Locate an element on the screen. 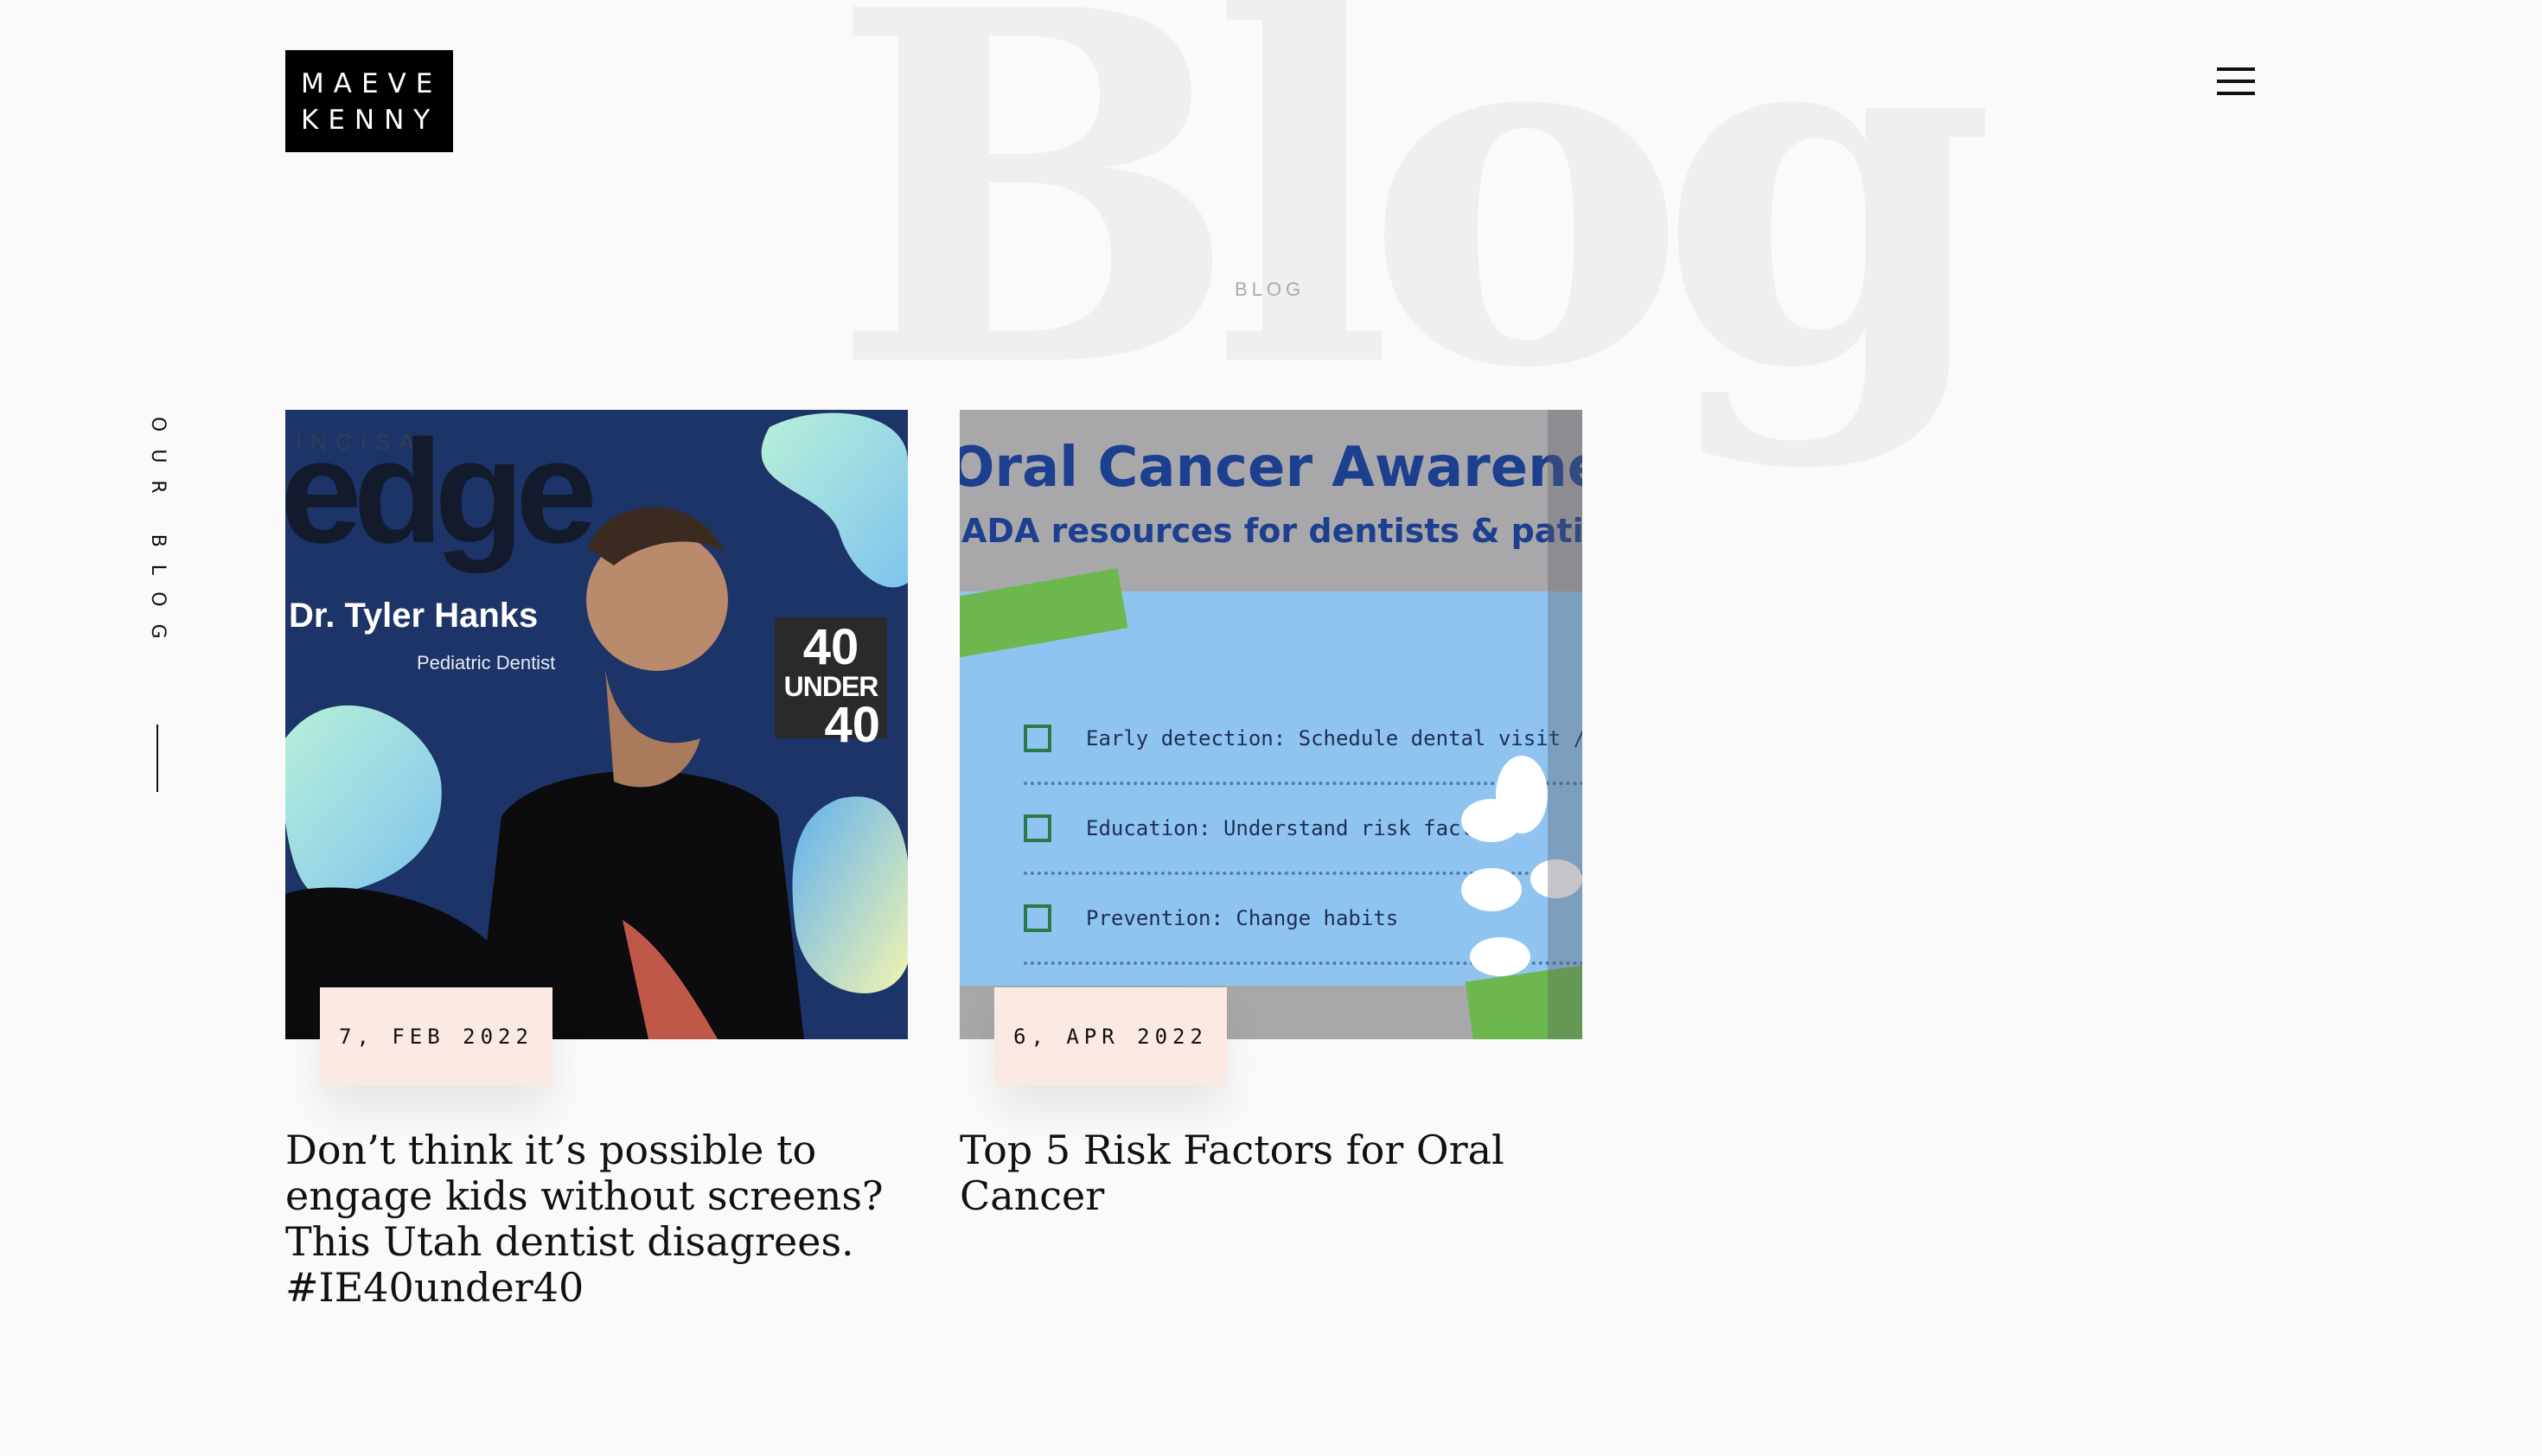 This screenshot has width=2542, height=1456. post-title-link: Top 5 Risk Factors for Oral Cancer is located at coordinates (1262, 1173).